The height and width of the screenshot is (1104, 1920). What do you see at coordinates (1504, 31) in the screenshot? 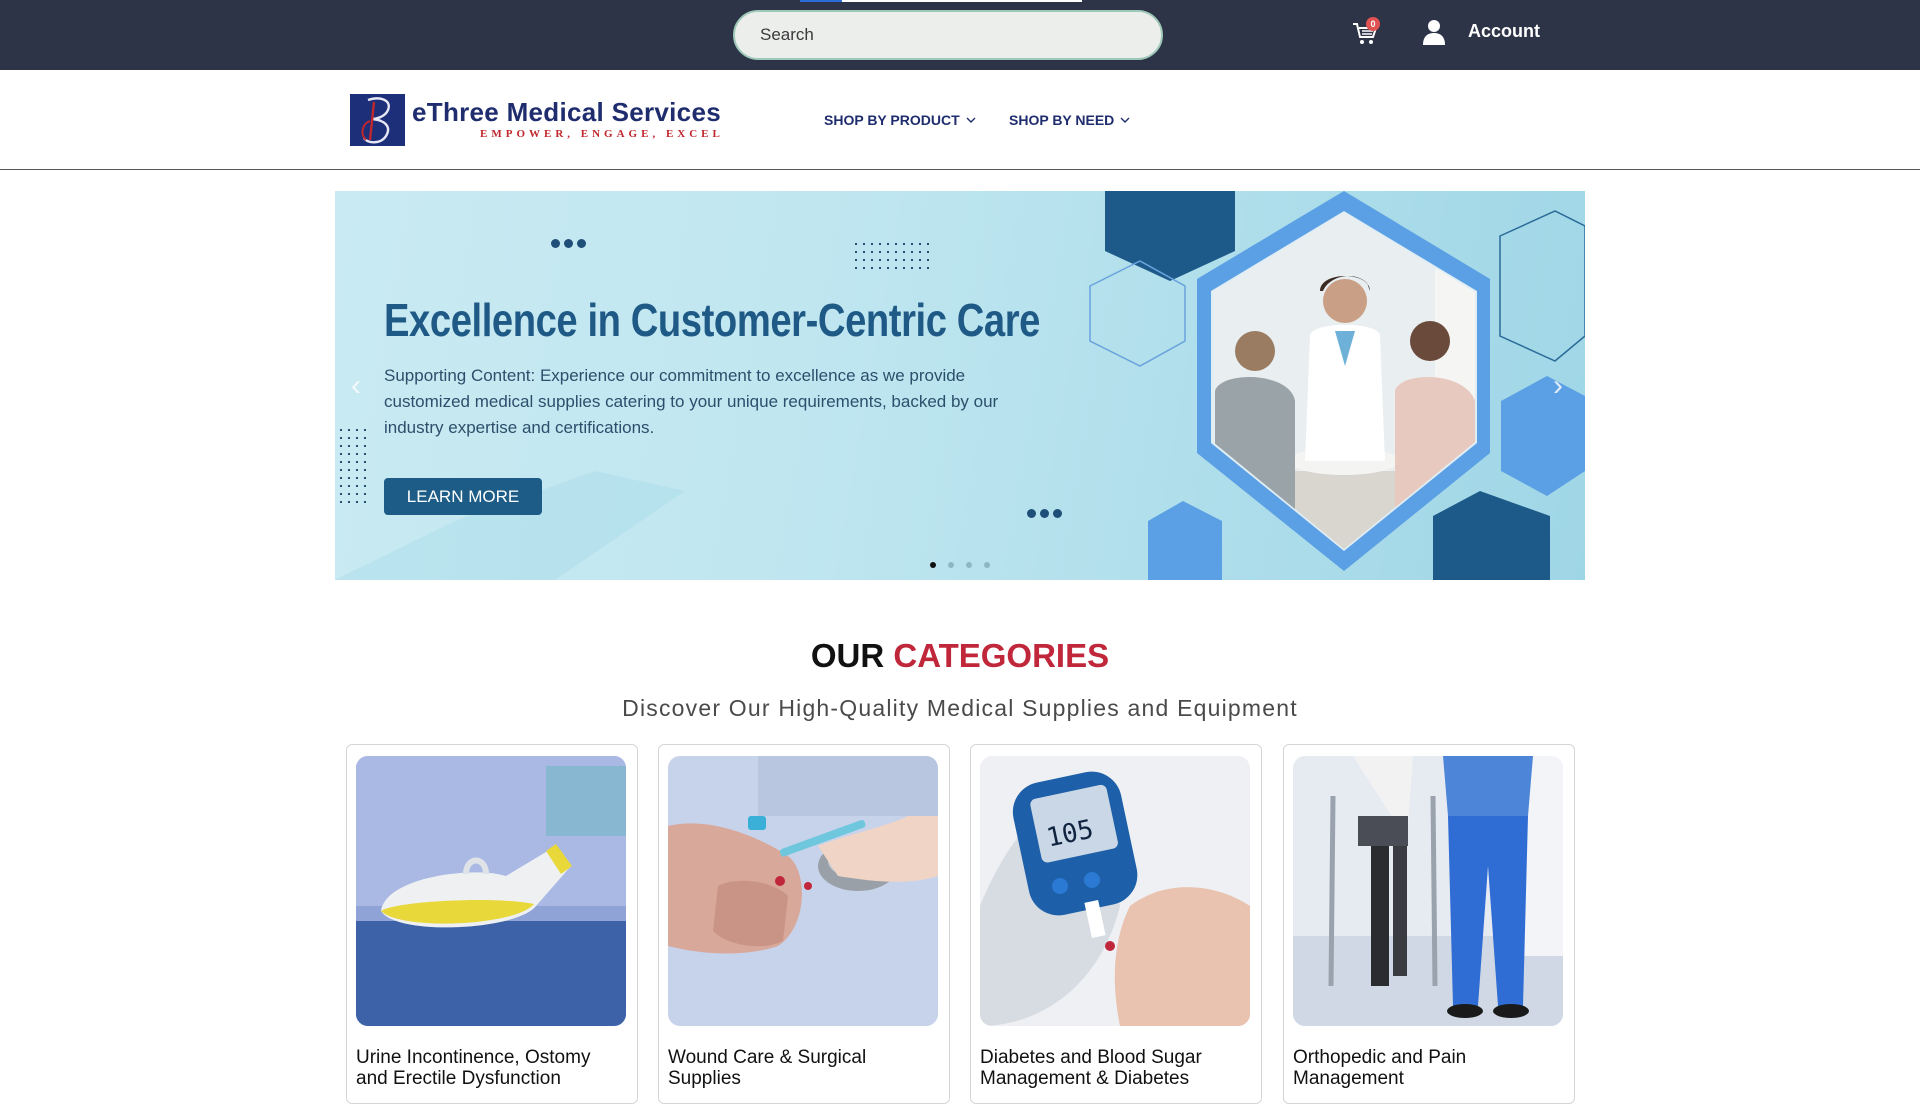
I see `account-link: Account` at bounding box center [1504, 31].